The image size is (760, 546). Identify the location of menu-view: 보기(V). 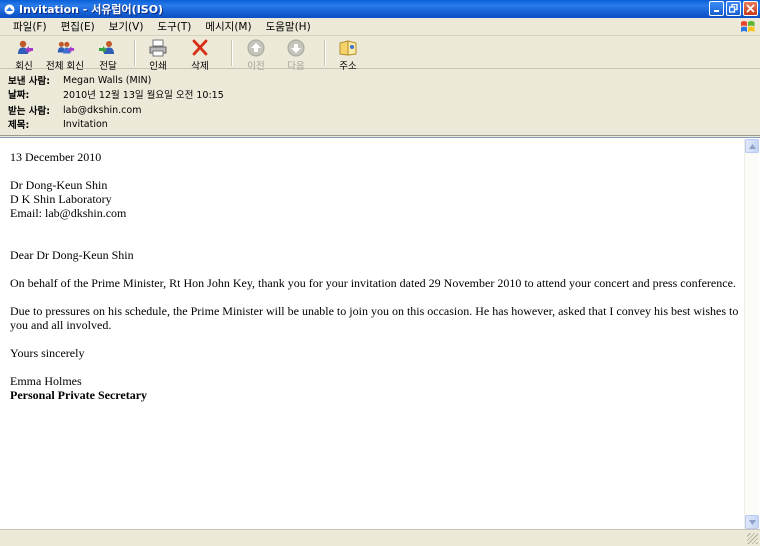
(126, 26).